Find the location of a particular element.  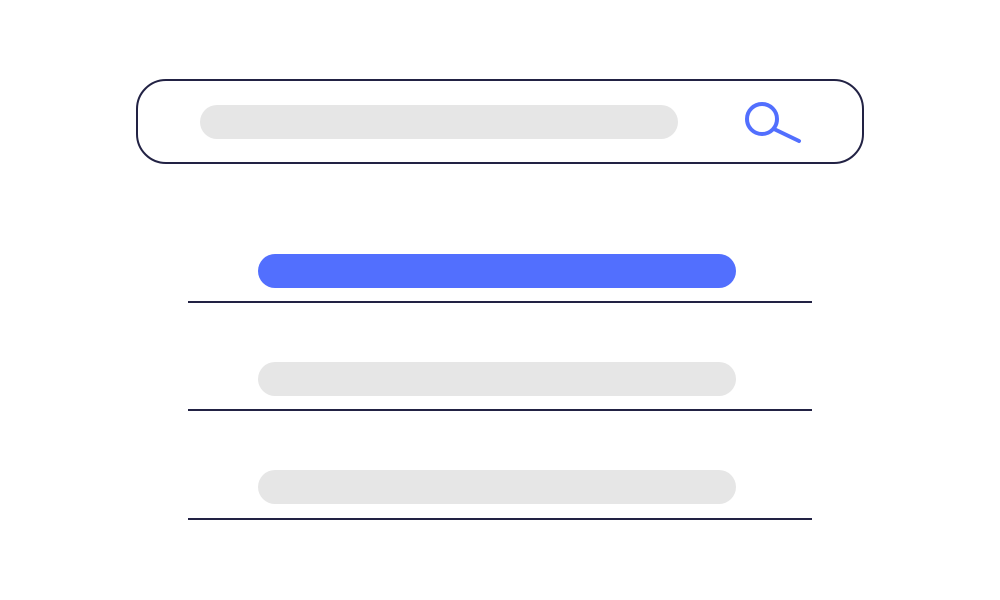

search-bar is located at coordinates (500, 121).